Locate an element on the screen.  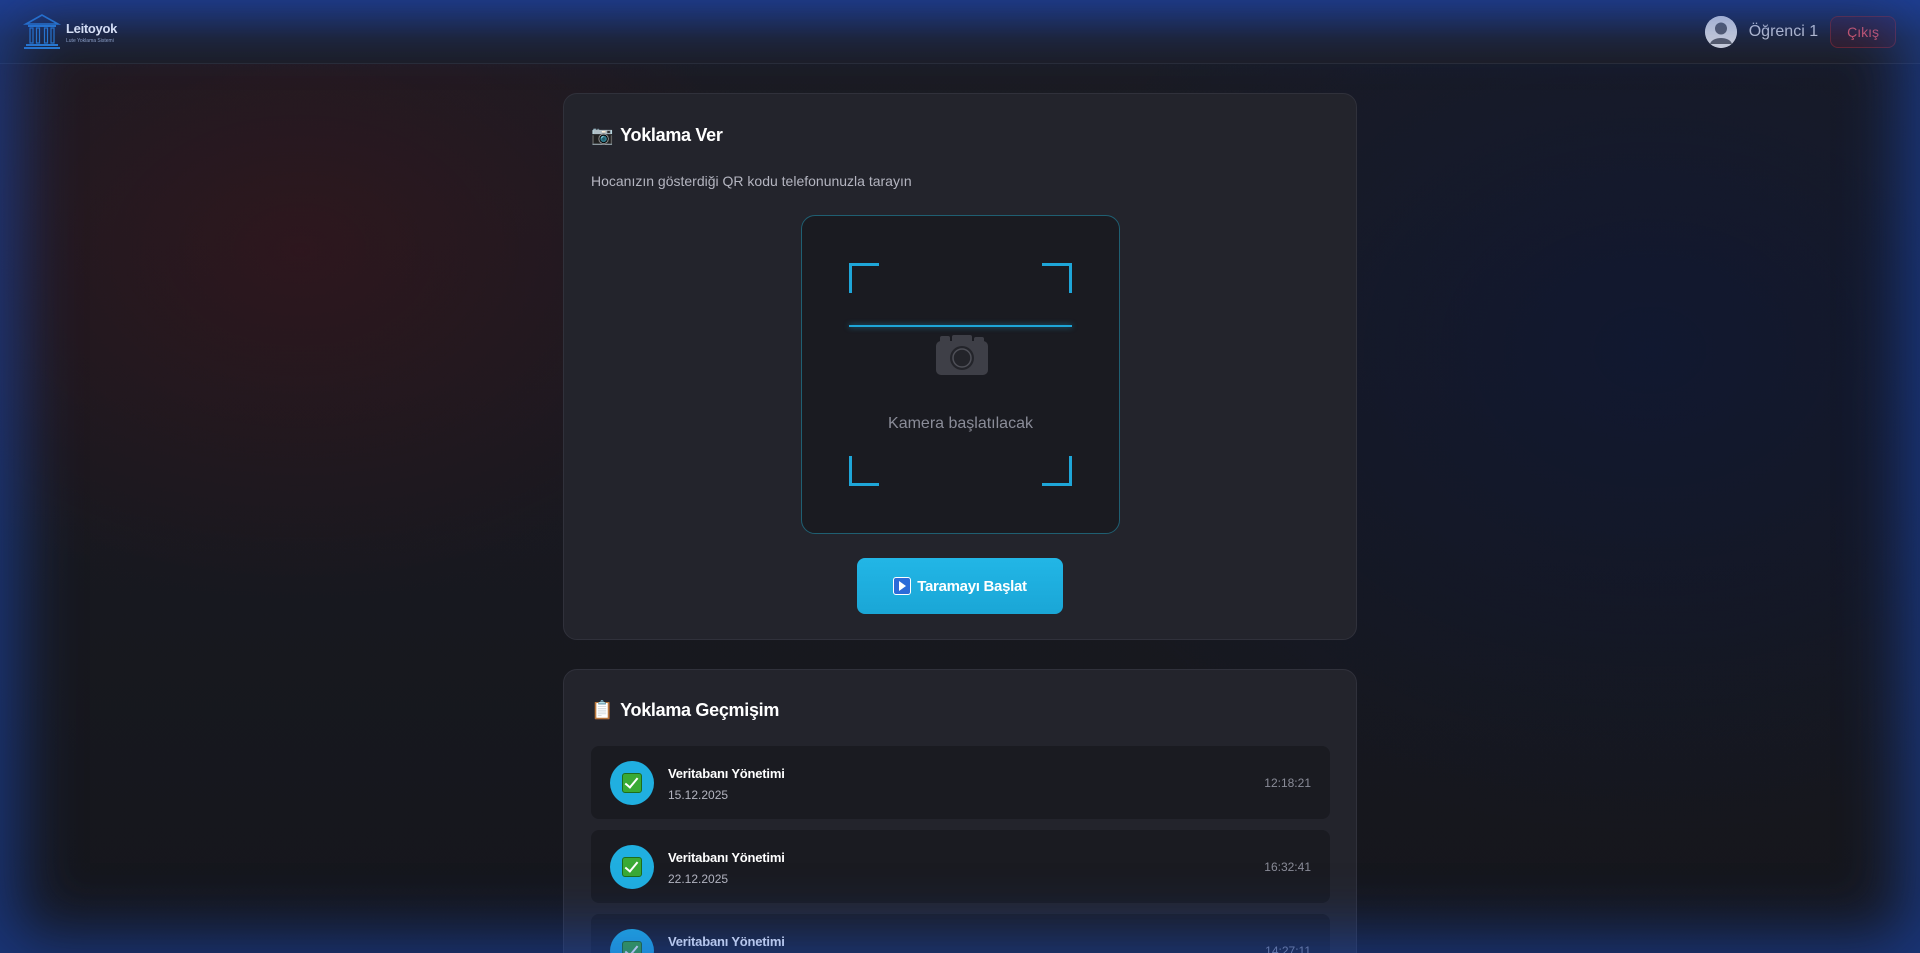
avatar is located at coordinates (1720, 32).